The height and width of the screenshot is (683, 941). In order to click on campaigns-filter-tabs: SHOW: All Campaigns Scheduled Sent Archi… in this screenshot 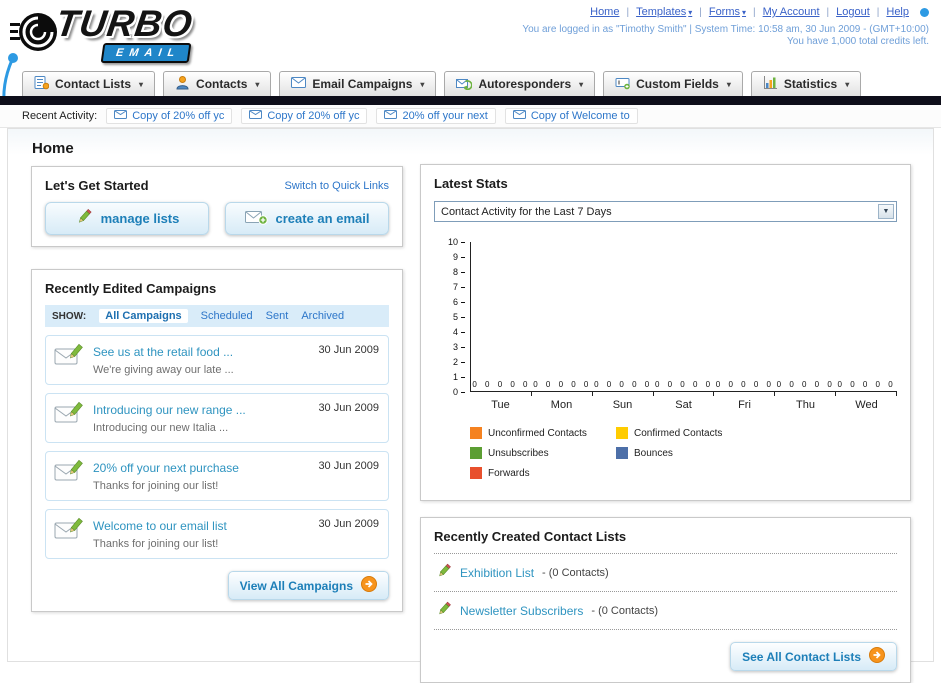, I will do `click(217, 316)`.